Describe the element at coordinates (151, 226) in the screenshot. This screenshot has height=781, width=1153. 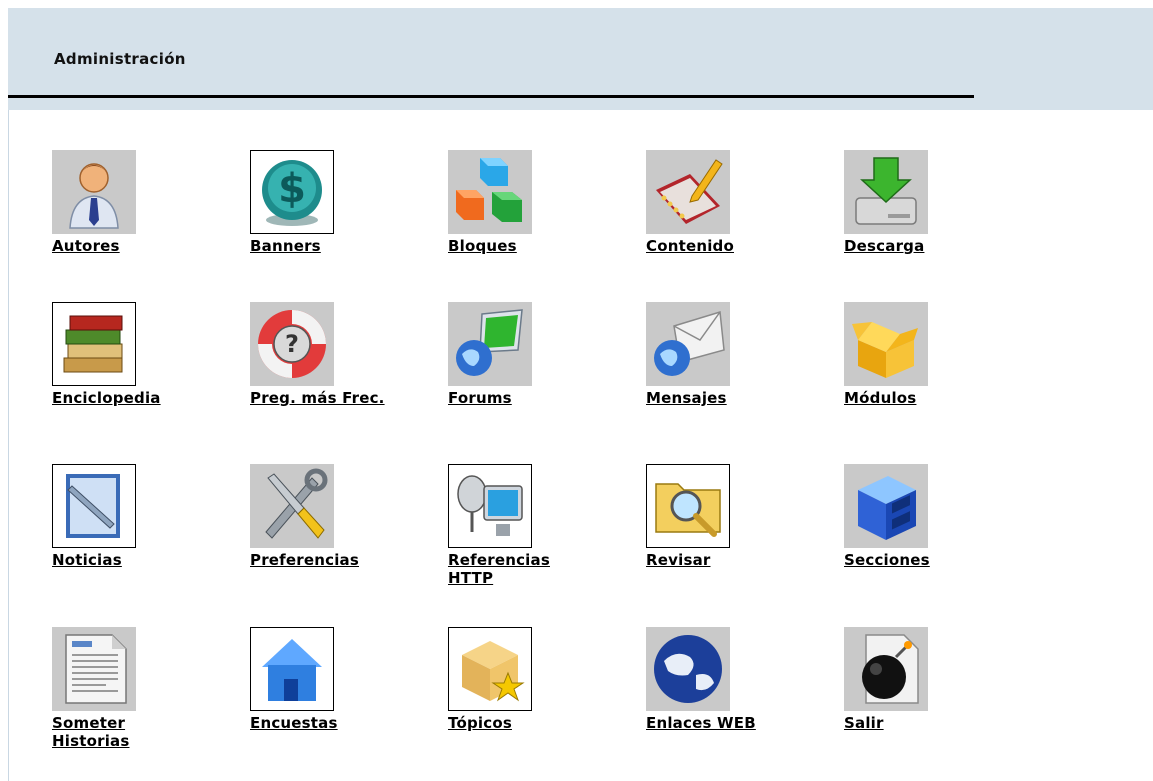
I see `admin-link-autores: Autores` at that location.